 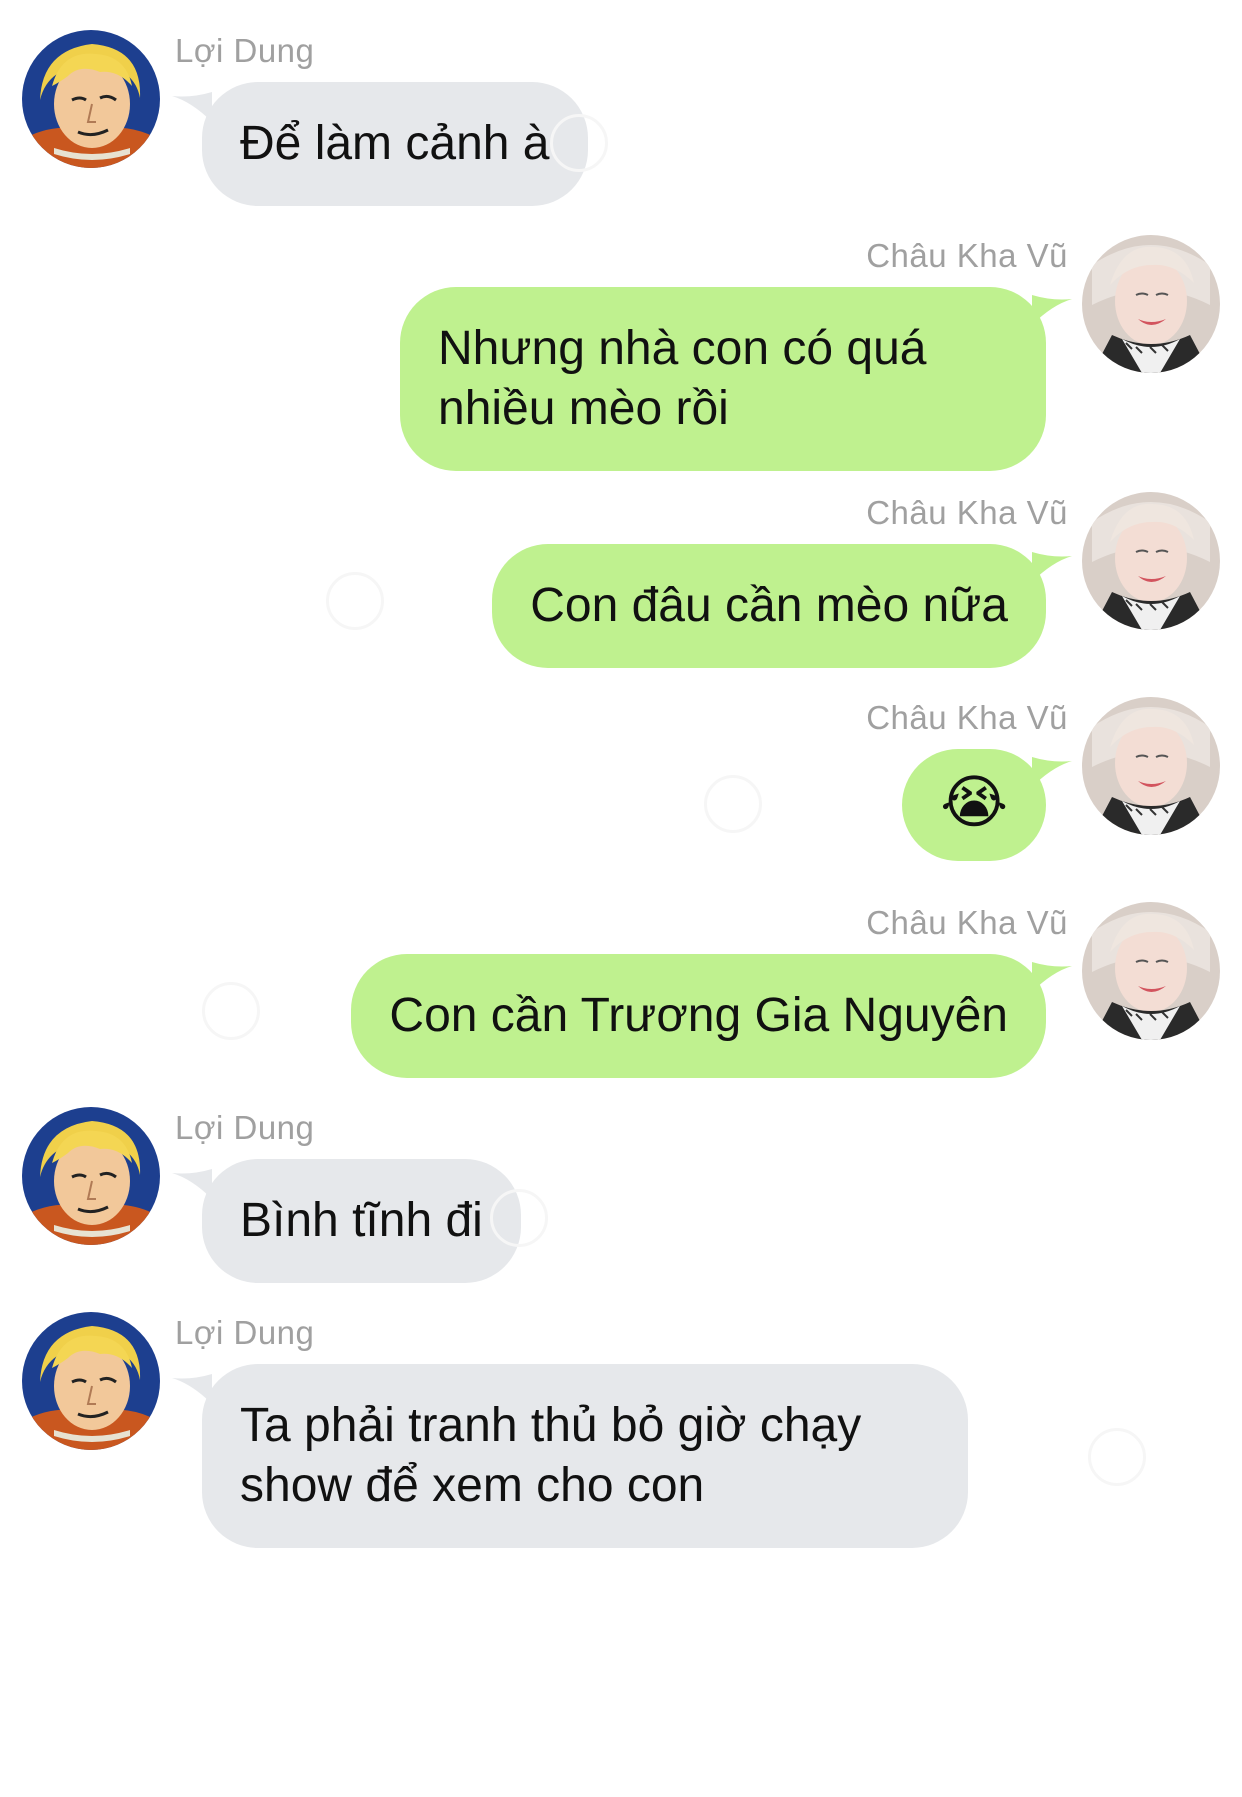 I want to click on crying-face-emoji: 😭, so click(x=974, y=802).